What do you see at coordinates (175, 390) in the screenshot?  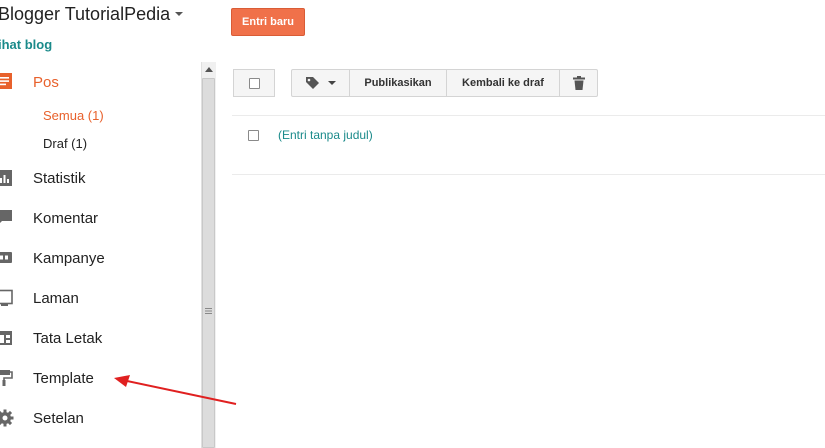 I see `annotation-arrow` at bounding box center [175, 390].